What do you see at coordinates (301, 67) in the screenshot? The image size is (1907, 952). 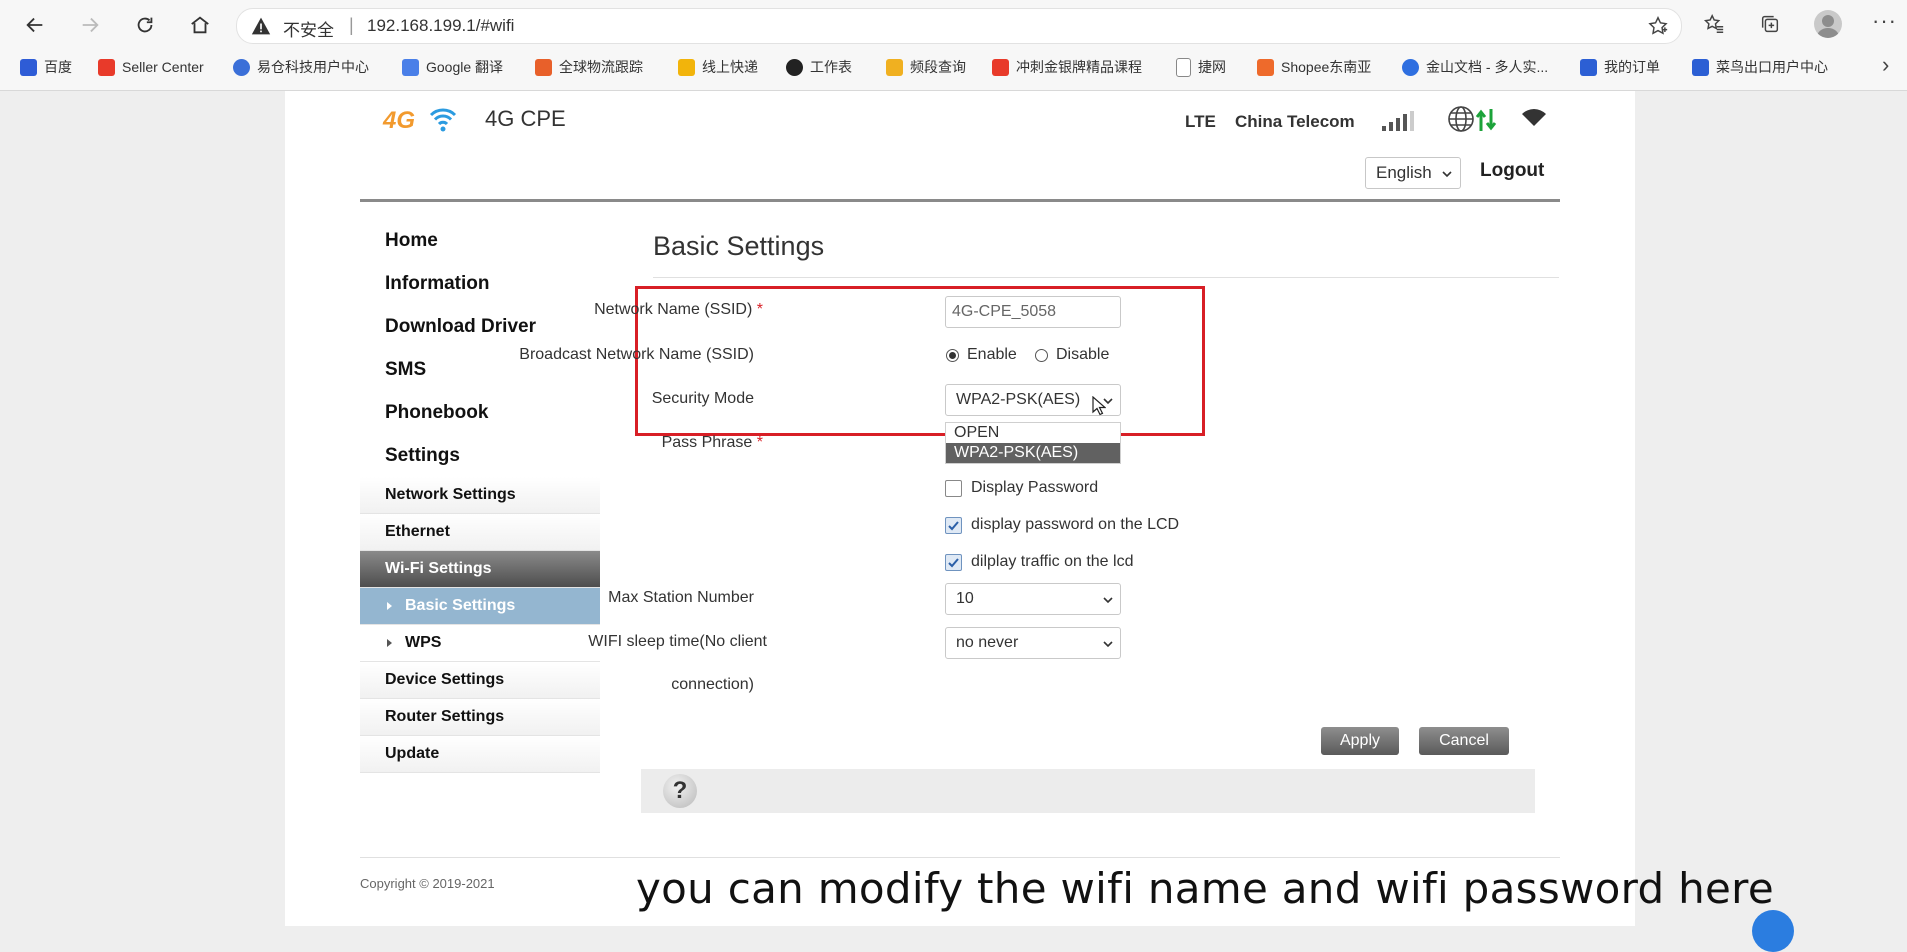 I see `bookmark-item: 易仓科技用户中心` at bounding box center [301, 67].